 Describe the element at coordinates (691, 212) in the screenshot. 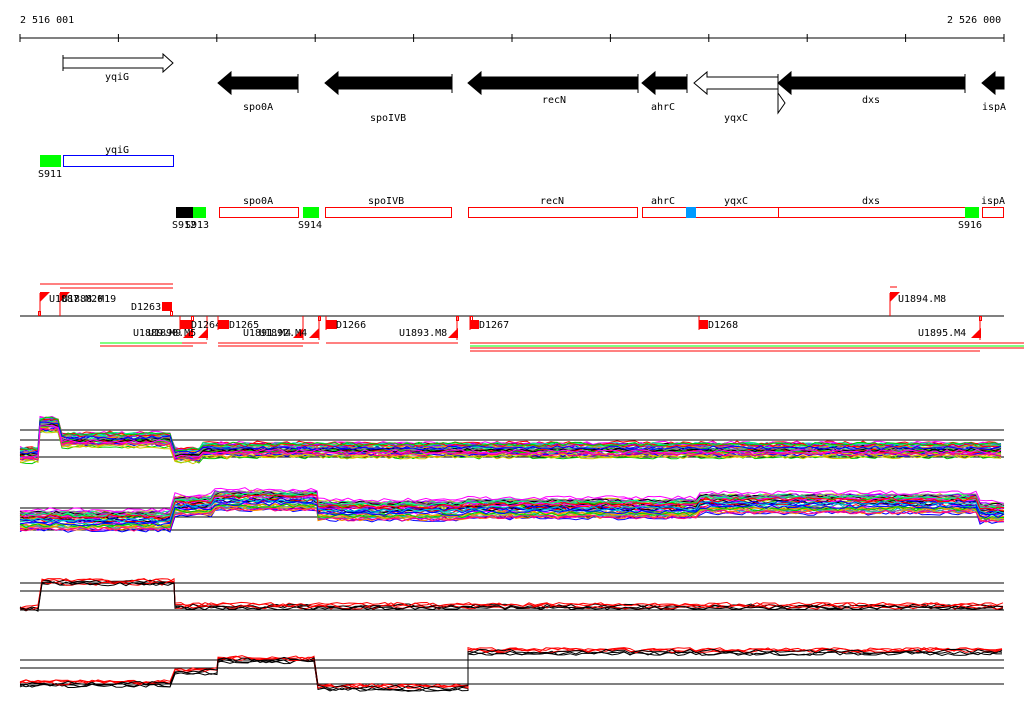

I see `site-blue` at that location.